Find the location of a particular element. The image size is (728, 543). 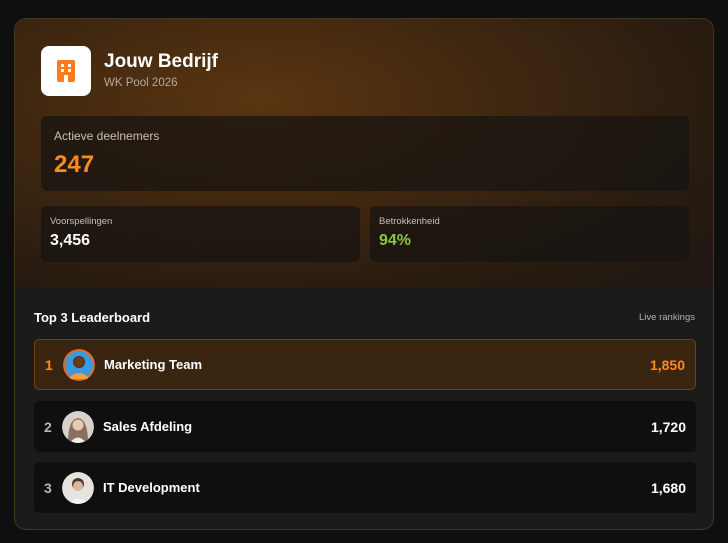

leaderboard-row: 2 Sales Afdeling 1,720 is located at coordinates (365, 426).